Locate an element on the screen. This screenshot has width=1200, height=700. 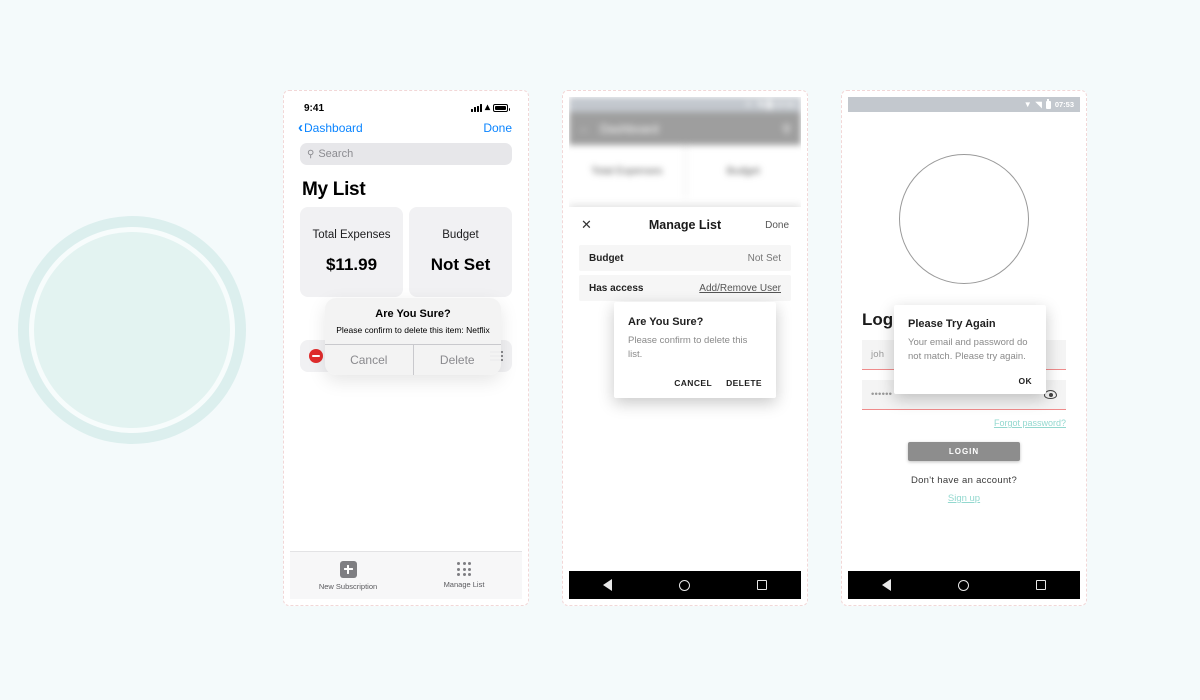
forgot-password-link: Forgot password? is located at coordinates (964, 423).